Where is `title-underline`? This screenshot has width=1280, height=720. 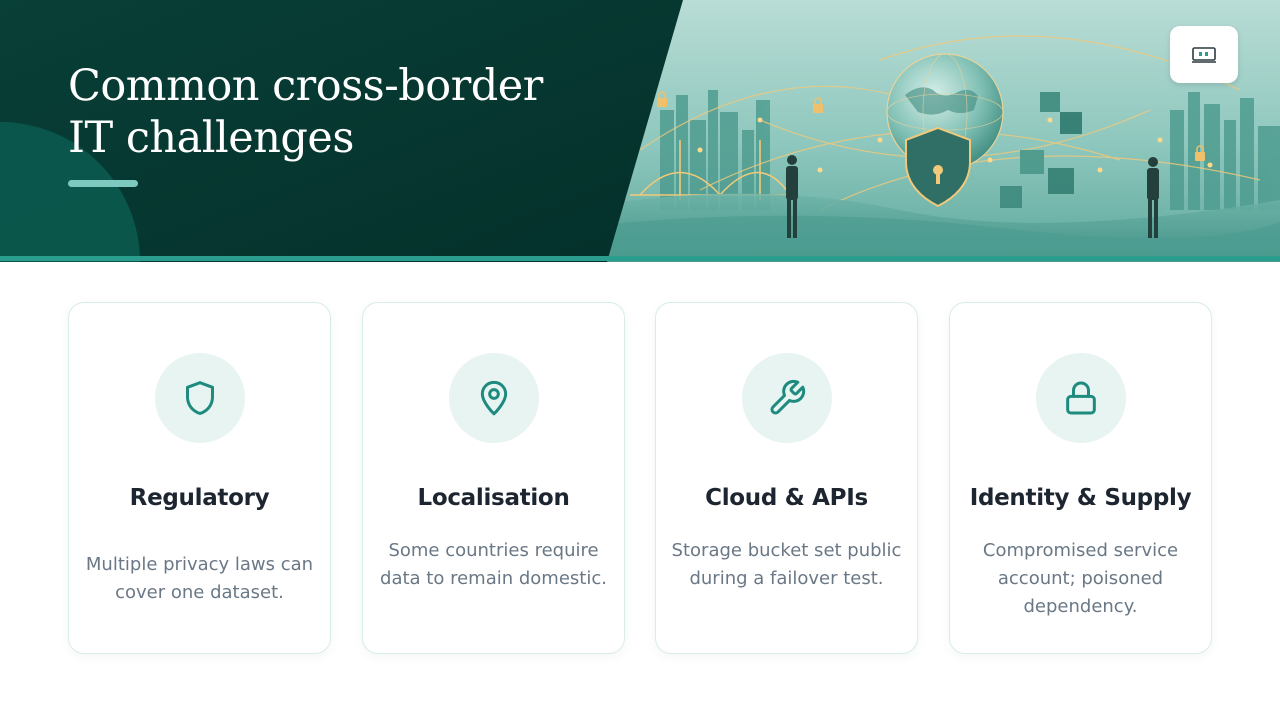
title-underline is located at coordinates (103, 183).